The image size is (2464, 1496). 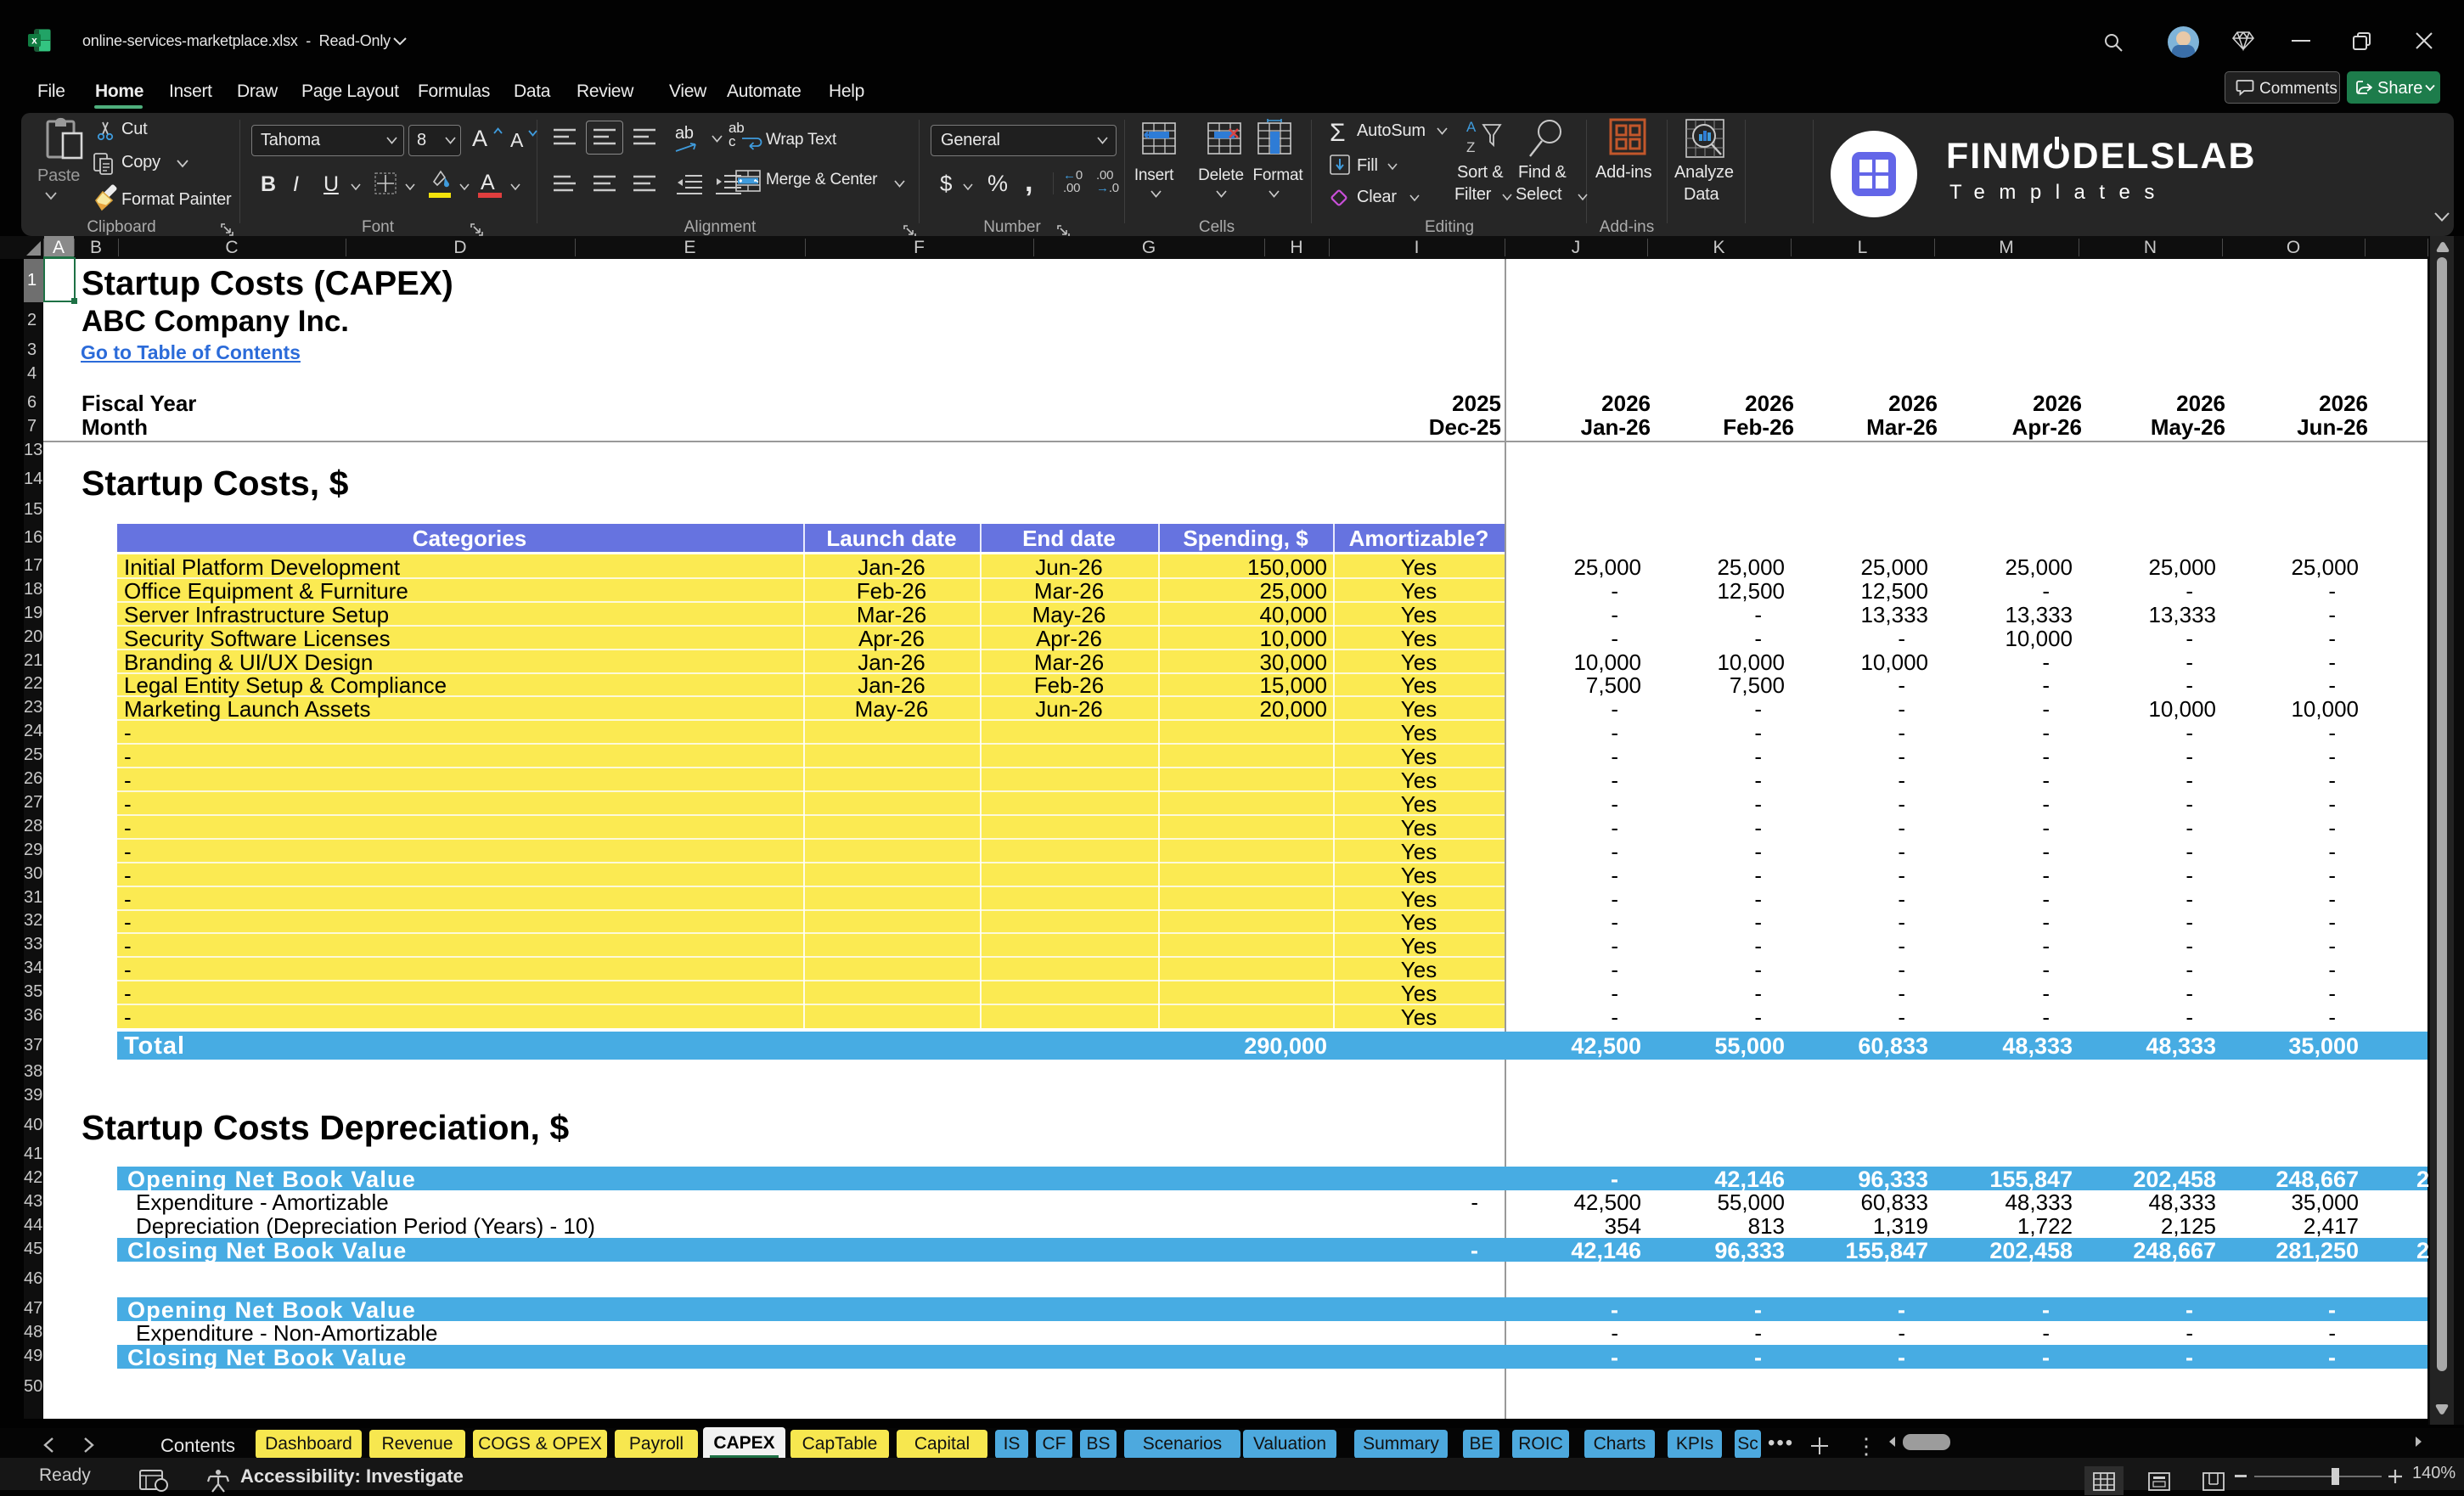 I want to click on svg-text: x, so click(x=34, y=41).